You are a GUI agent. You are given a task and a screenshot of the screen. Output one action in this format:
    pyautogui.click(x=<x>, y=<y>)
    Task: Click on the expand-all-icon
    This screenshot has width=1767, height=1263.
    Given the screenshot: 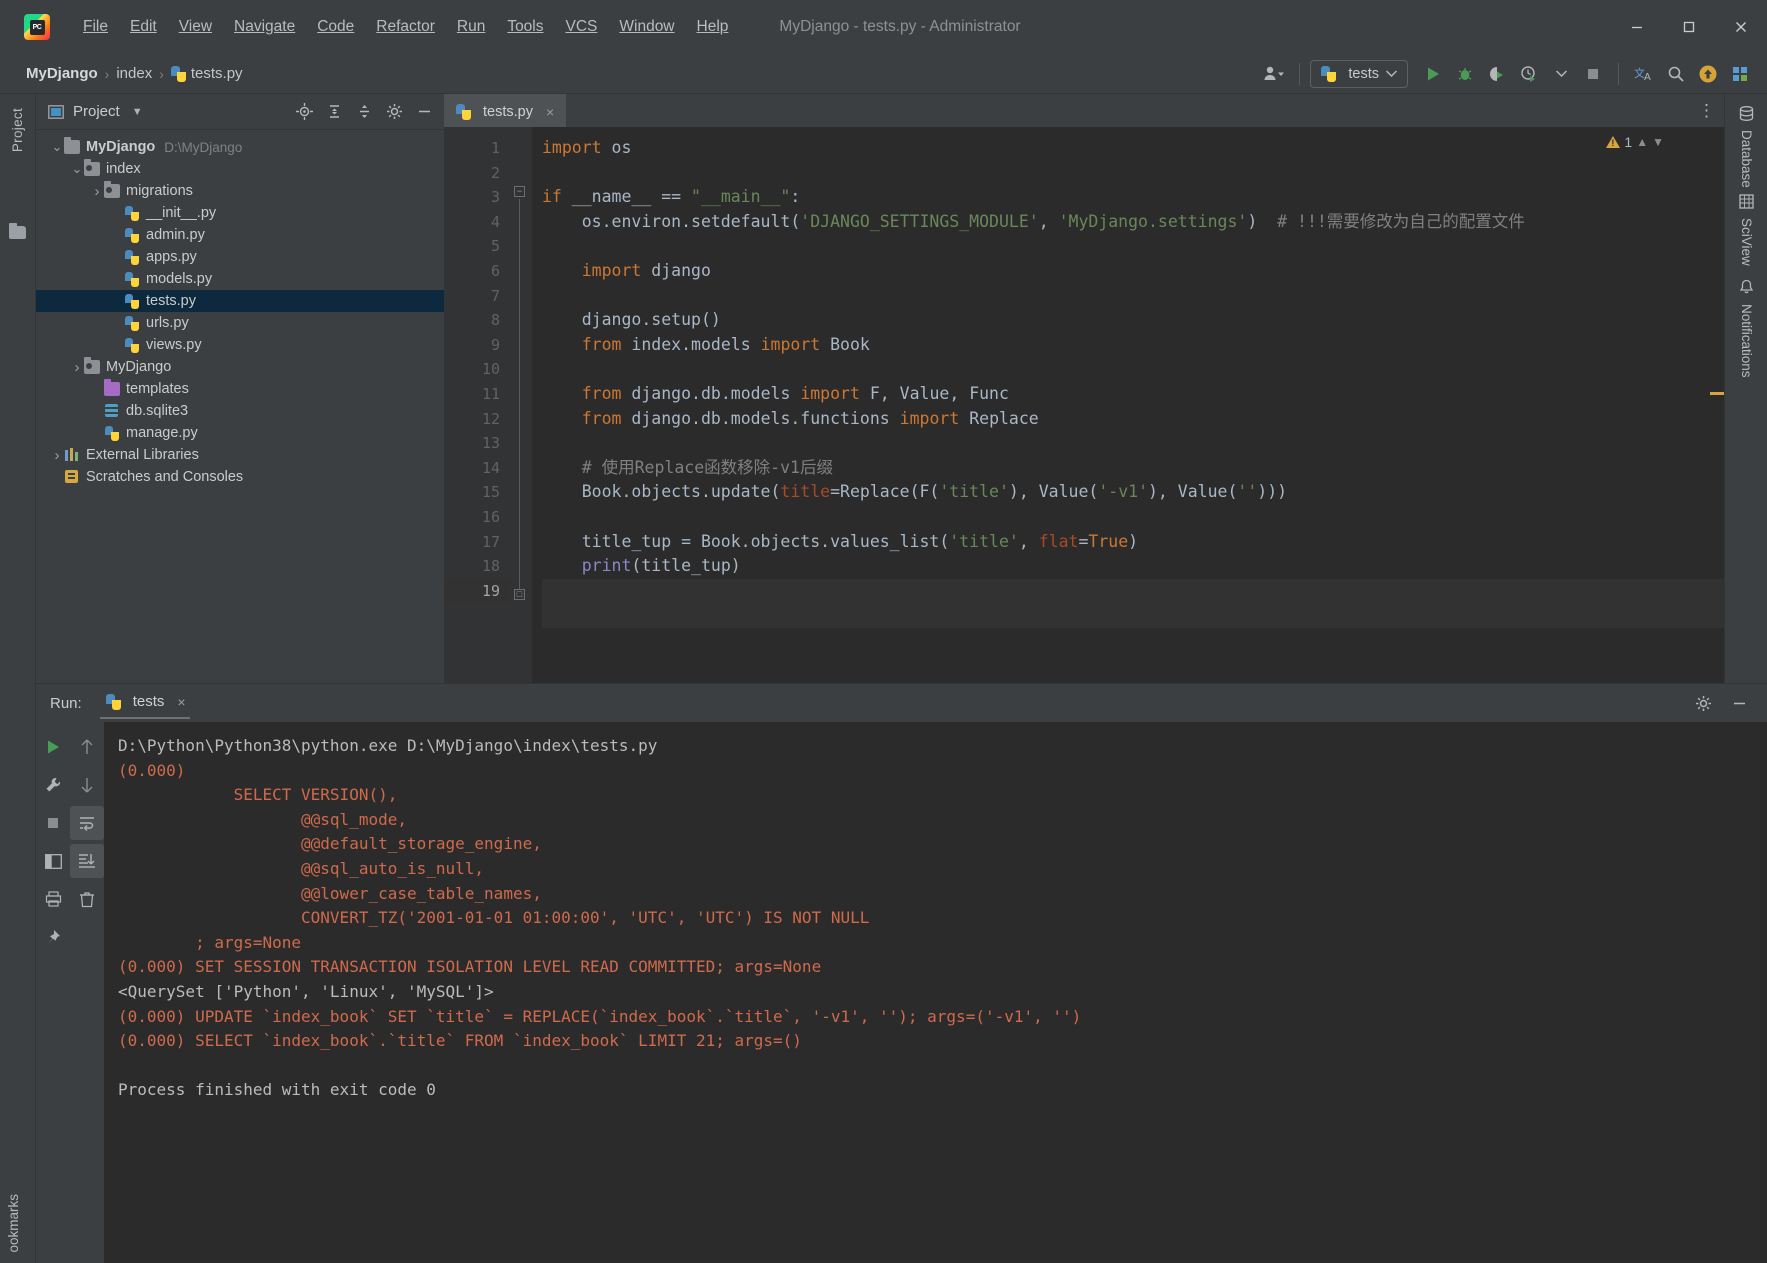 What is the action you would take?
    pyautogui.click(x=334, y=112)
    